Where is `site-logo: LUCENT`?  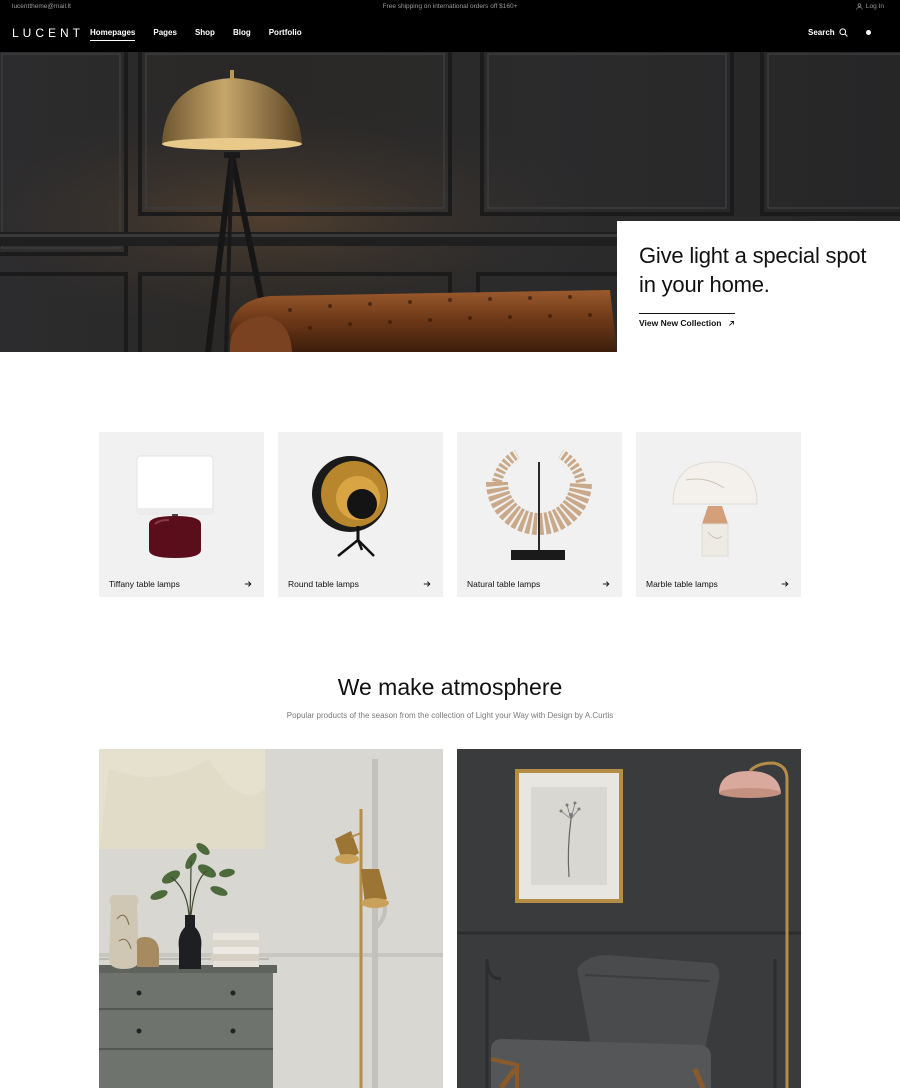 site-logo: LUCENT is located at coordinates (48, 33).